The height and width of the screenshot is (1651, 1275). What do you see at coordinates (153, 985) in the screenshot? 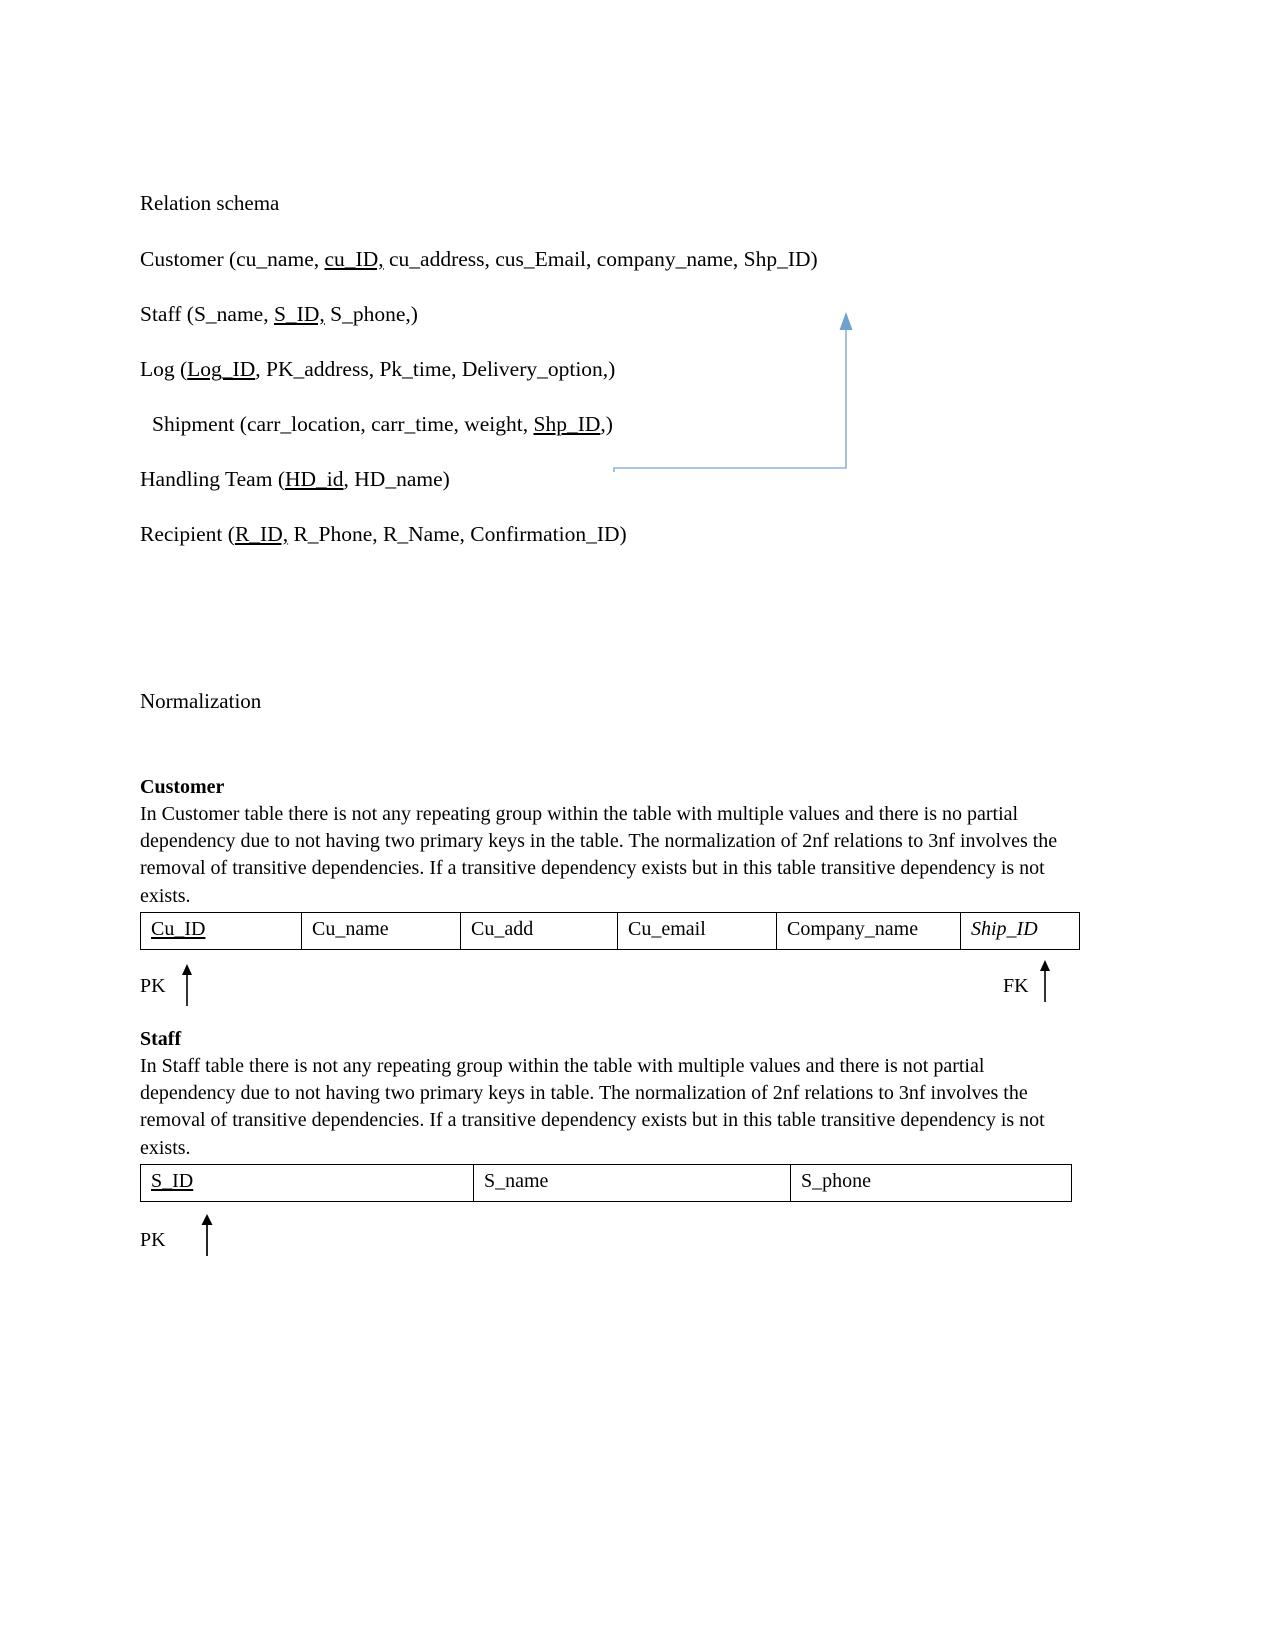
I see `customer-pk-label: PK` at bounding box center [153, 985].